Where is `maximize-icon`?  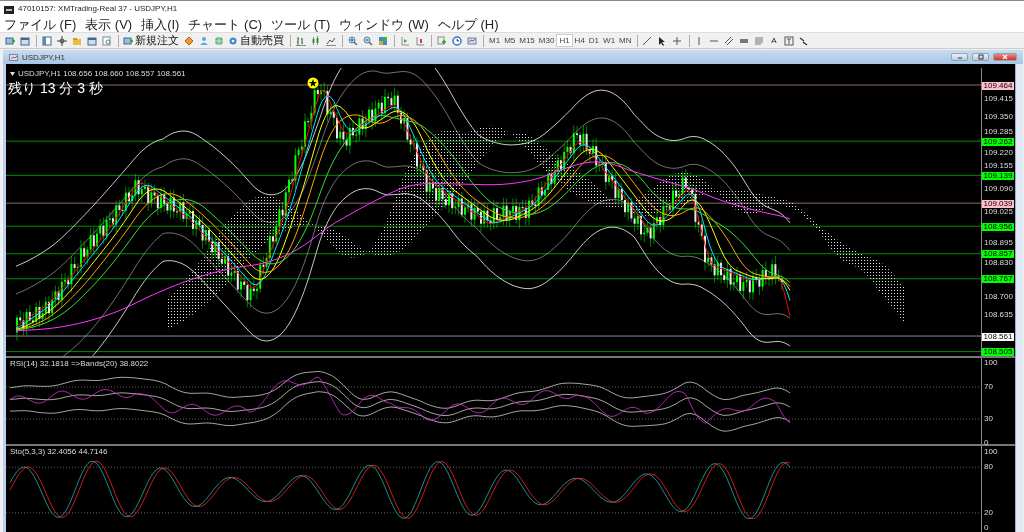
maximize-icon is located at coordinates (980, 57).